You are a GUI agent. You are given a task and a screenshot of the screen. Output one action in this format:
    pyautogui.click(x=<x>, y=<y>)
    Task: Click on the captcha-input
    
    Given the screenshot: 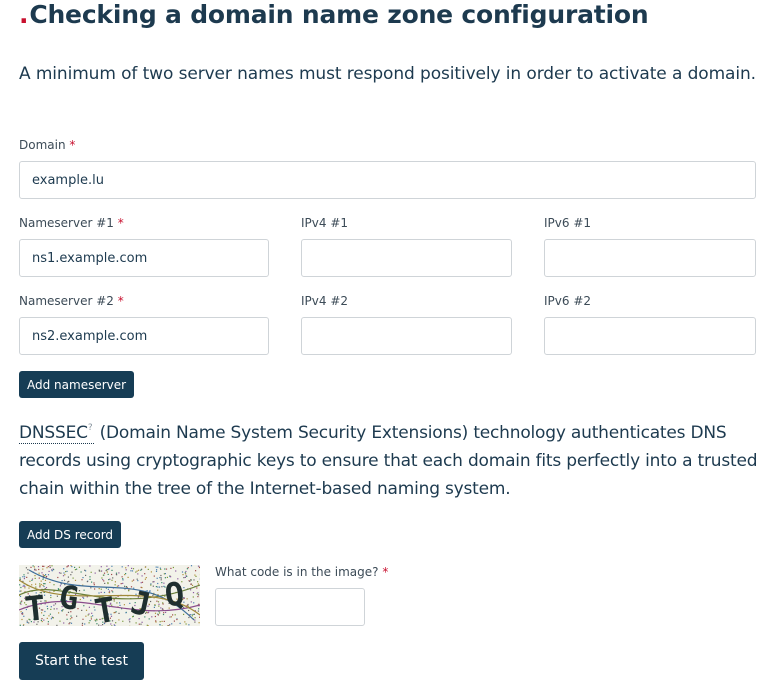 What is the action you would take?
    pyautogui.click(x=290, y=607)
    